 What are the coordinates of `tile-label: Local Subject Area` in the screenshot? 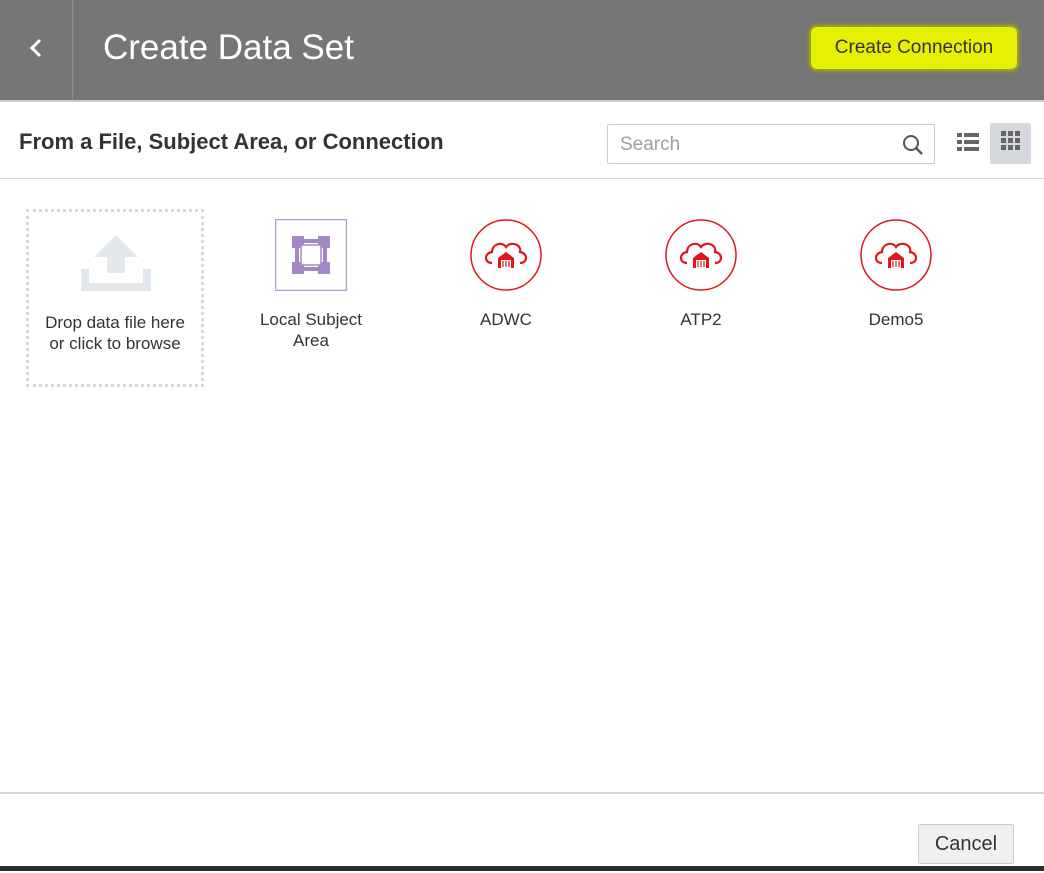 It's located at (311, 330).